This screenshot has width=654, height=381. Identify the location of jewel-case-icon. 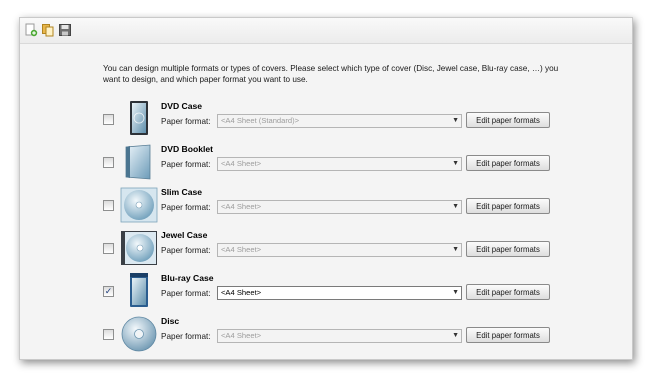
(139, 248).